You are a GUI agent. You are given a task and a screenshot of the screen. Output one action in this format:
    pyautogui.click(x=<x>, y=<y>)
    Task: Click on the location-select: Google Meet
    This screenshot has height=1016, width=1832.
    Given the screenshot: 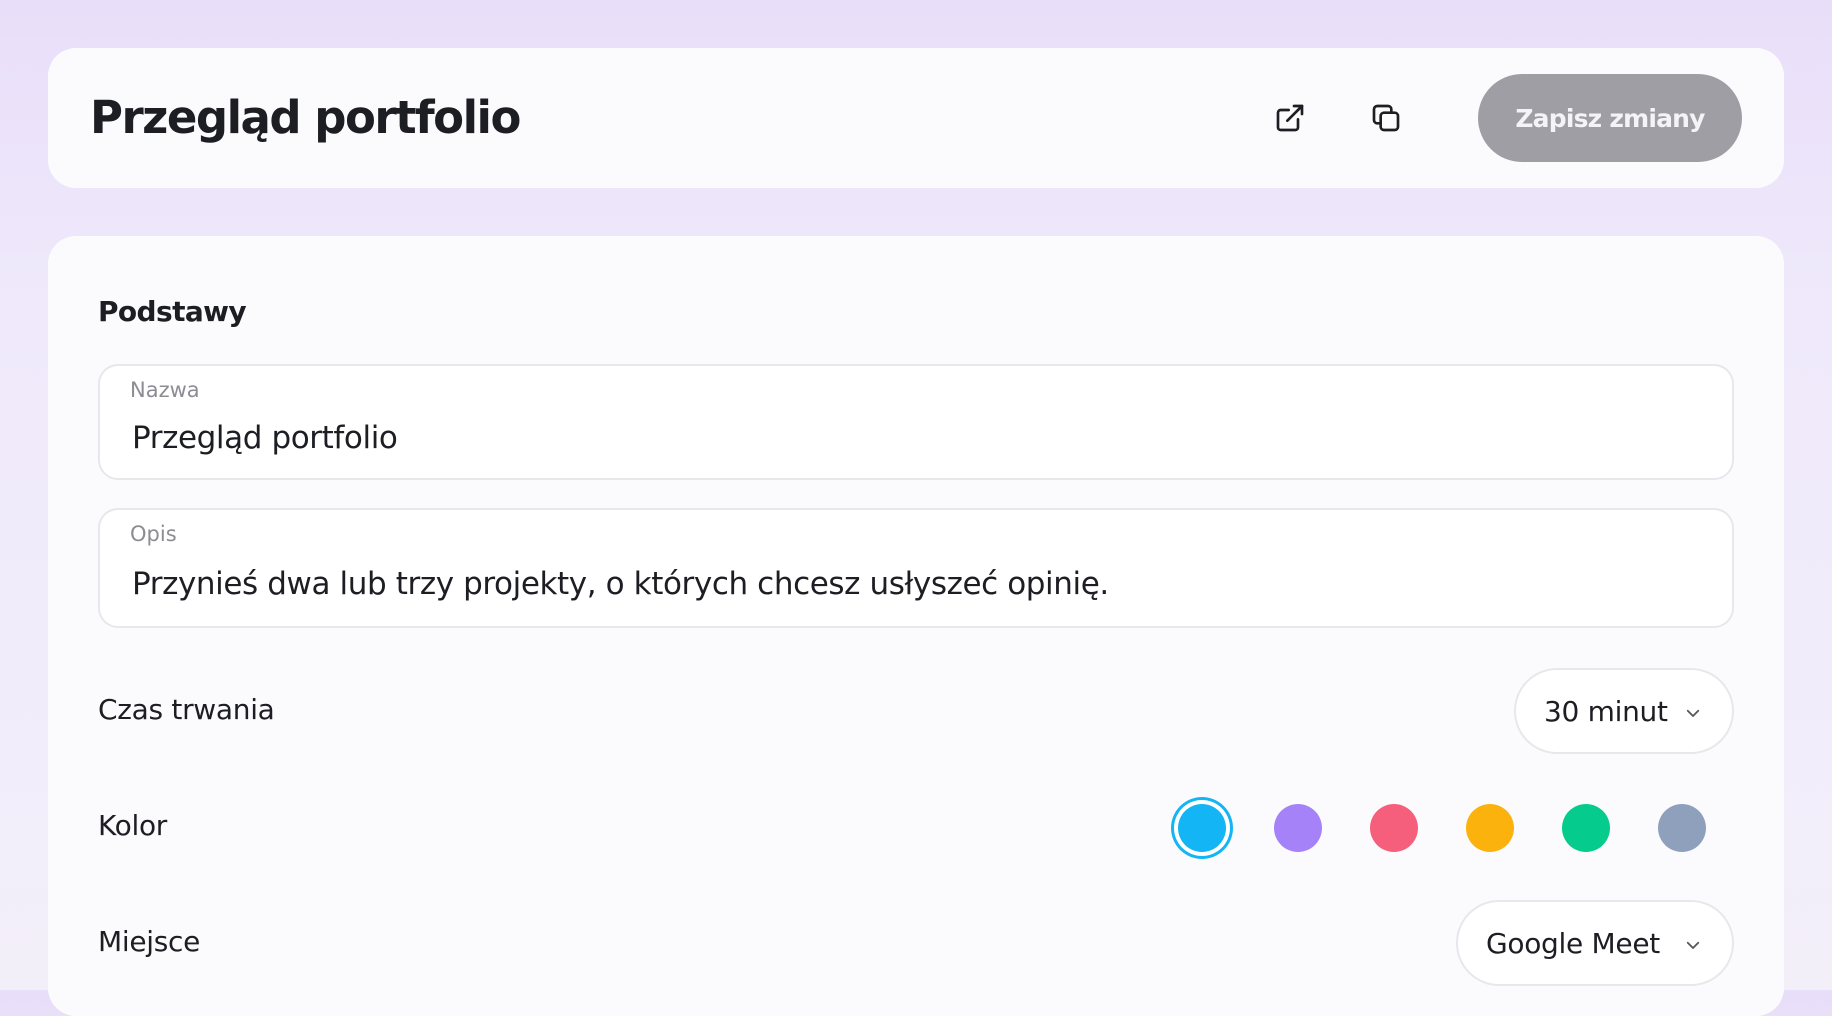 What is the action you would take?
    pyautogui.click(x=1595, y=943)
    